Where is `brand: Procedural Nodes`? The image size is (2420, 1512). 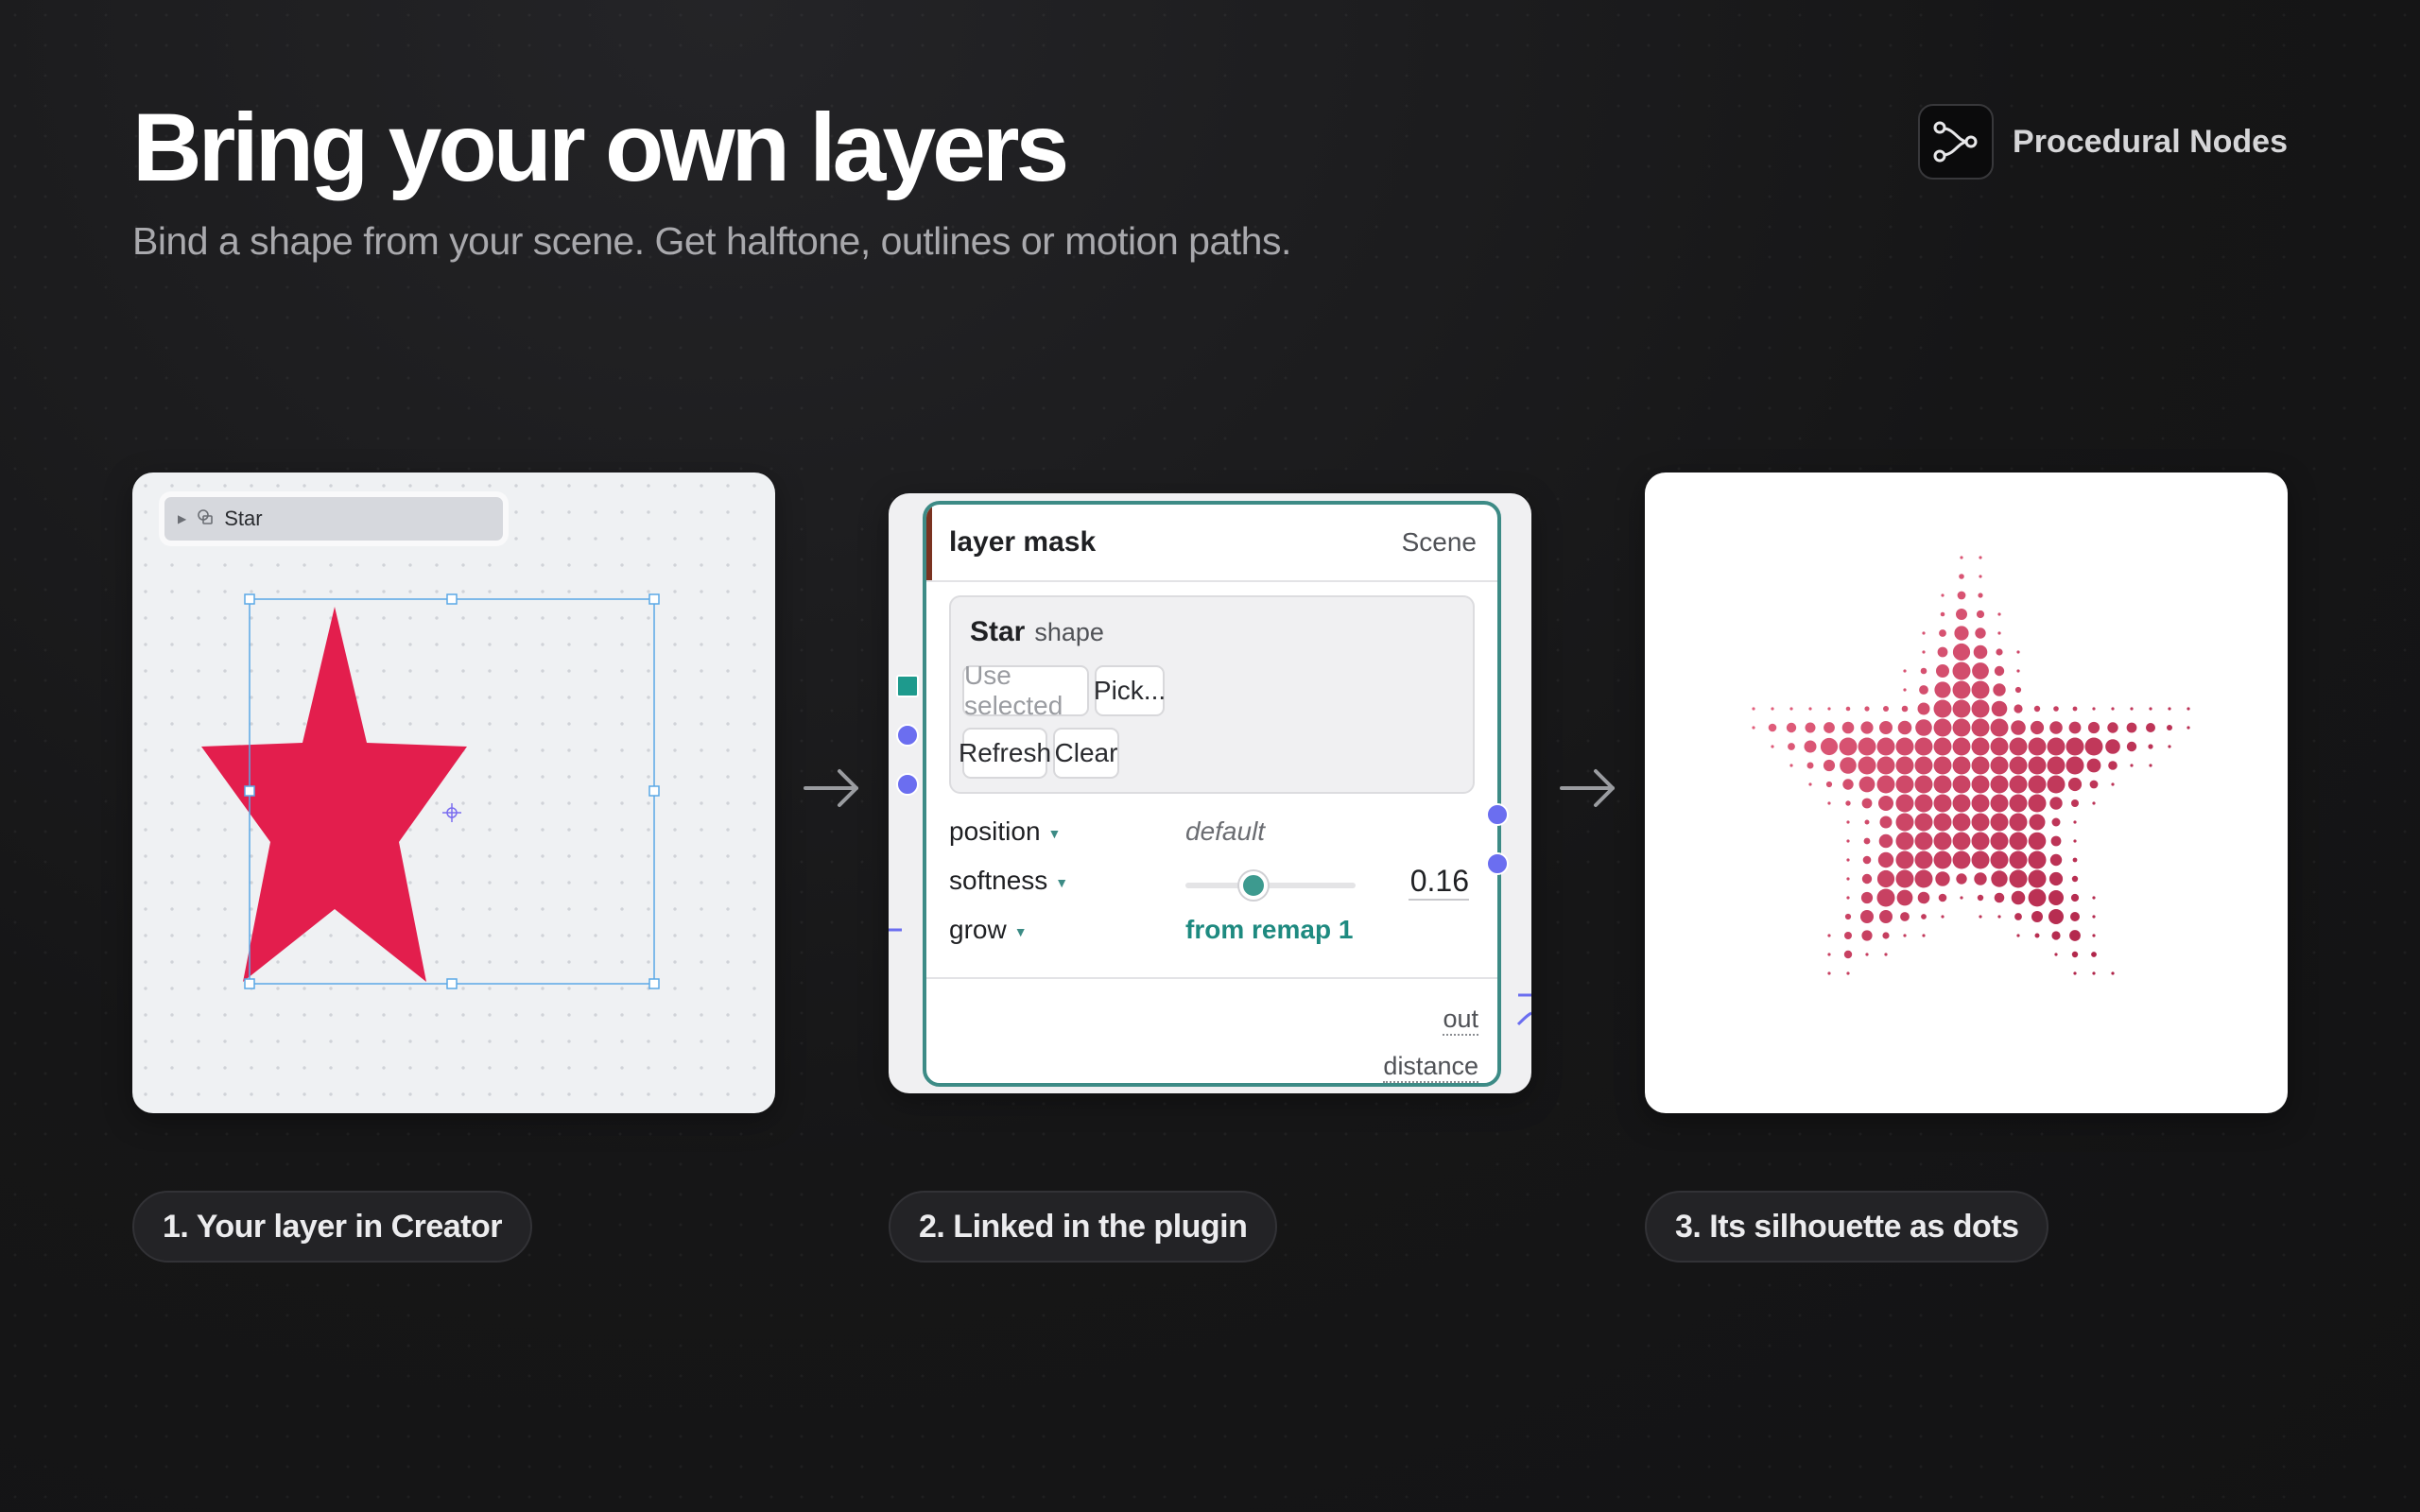 brand: Procedural Nodes is located at coordinates (2103, 142).